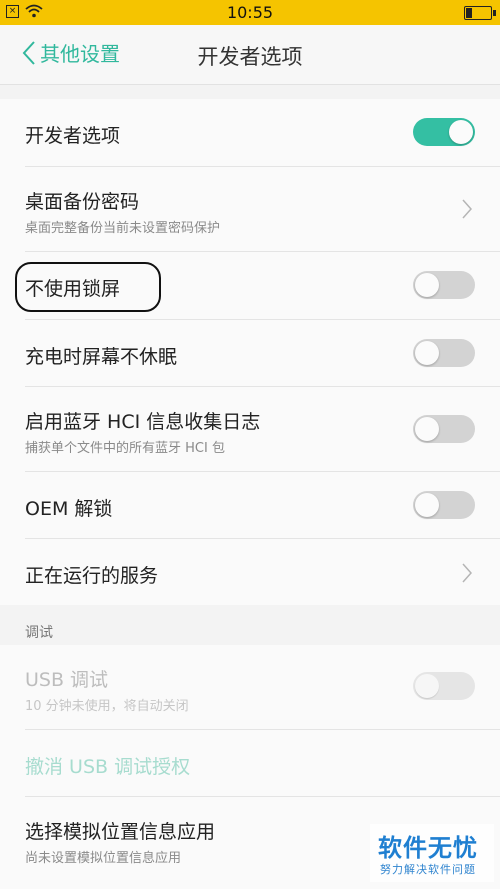  Describe the element at coordinates (250, 285) in the screenshot. I see `row-no-lock-screen: 不使用锁屏` at that location.